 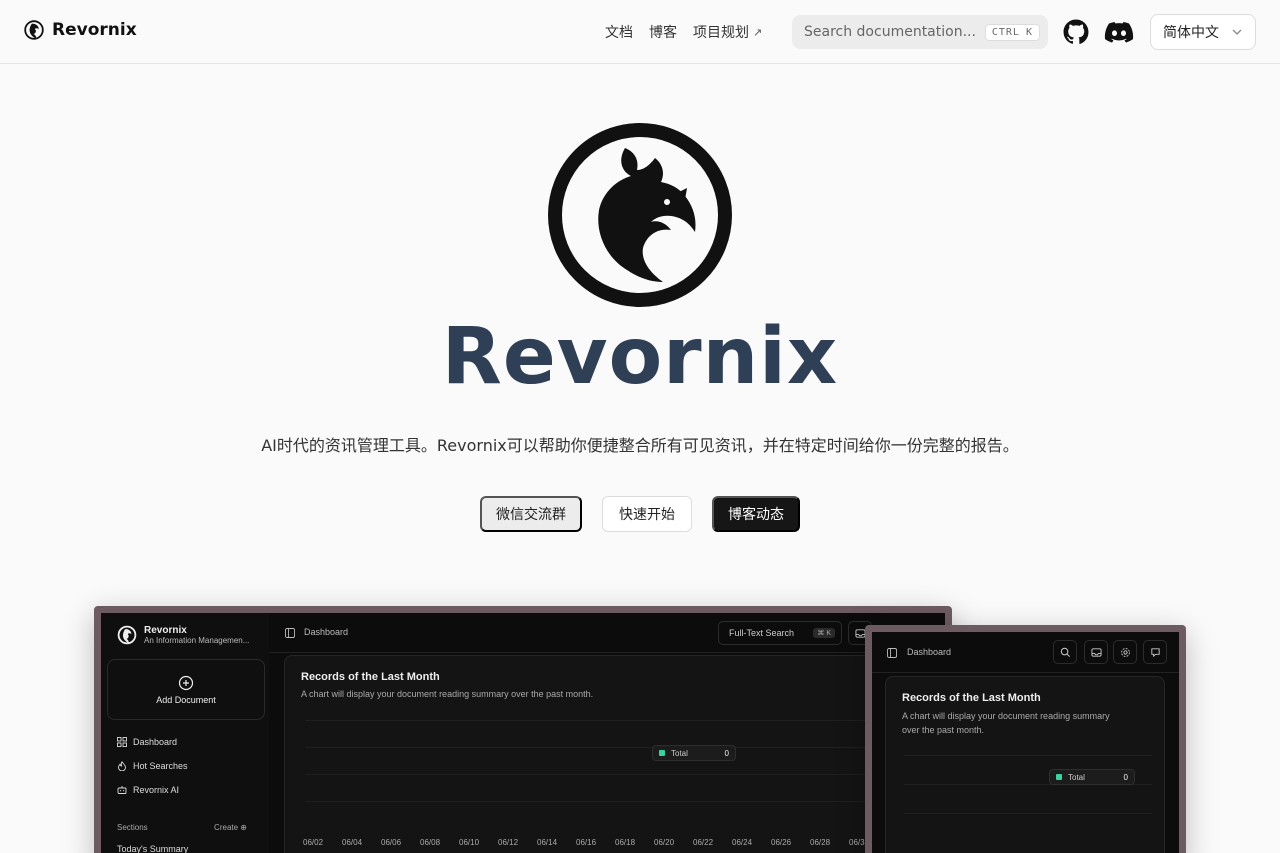 I want to click on x-tick-label: 06/12, so click(x=508, y=842).